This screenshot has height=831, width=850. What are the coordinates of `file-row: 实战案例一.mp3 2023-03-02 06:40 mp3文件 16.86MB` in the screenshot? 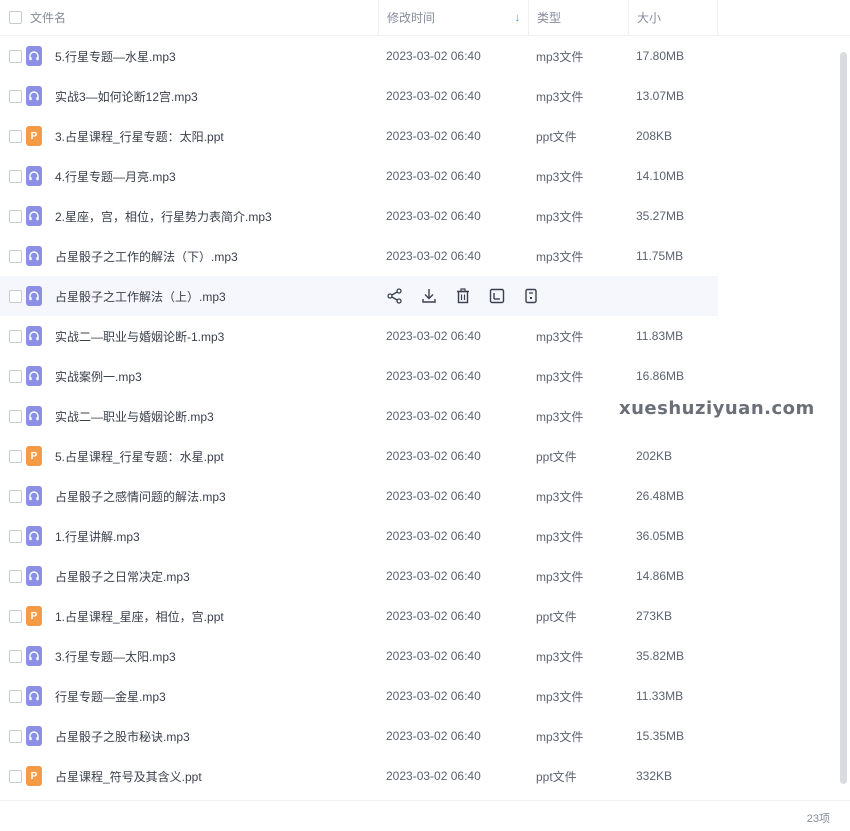 It's located at (359, 376).